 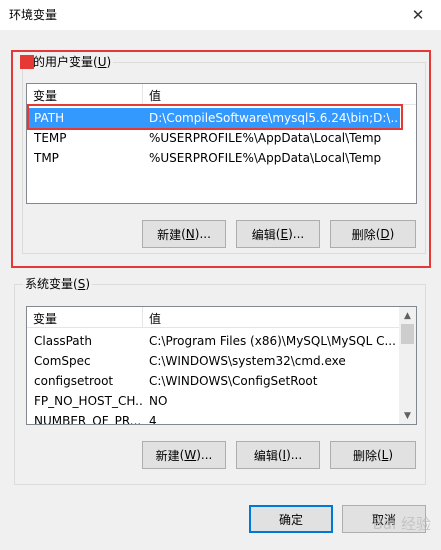 I want to click on system-vars-header: 变量 值, so click(x=221, y=317).